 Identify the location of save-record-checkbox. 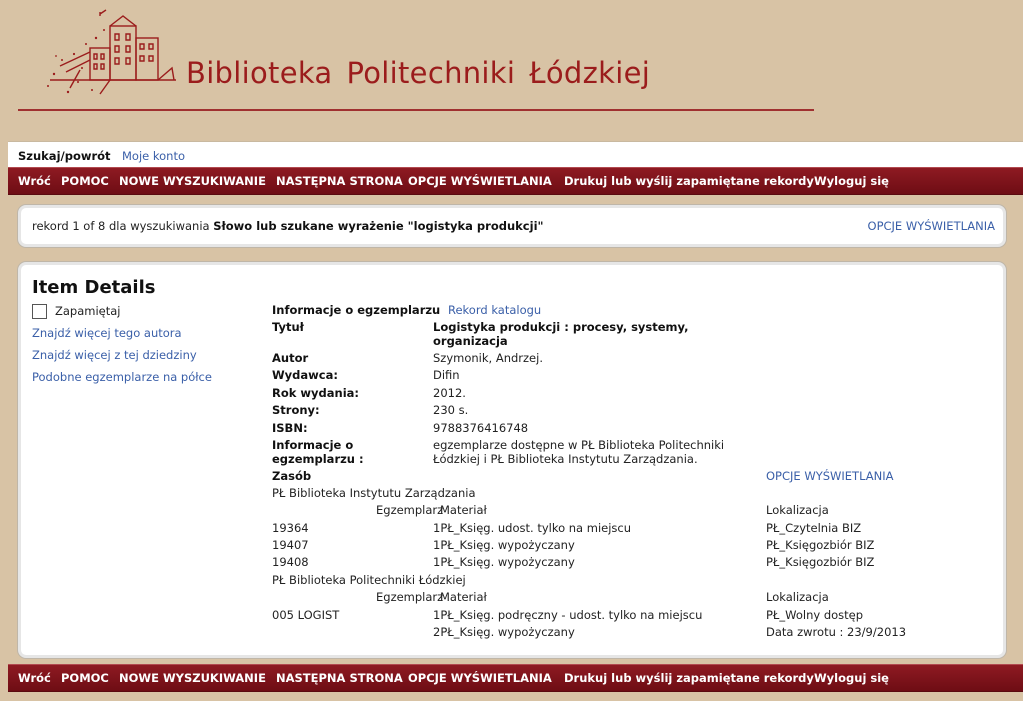
(39, 311).